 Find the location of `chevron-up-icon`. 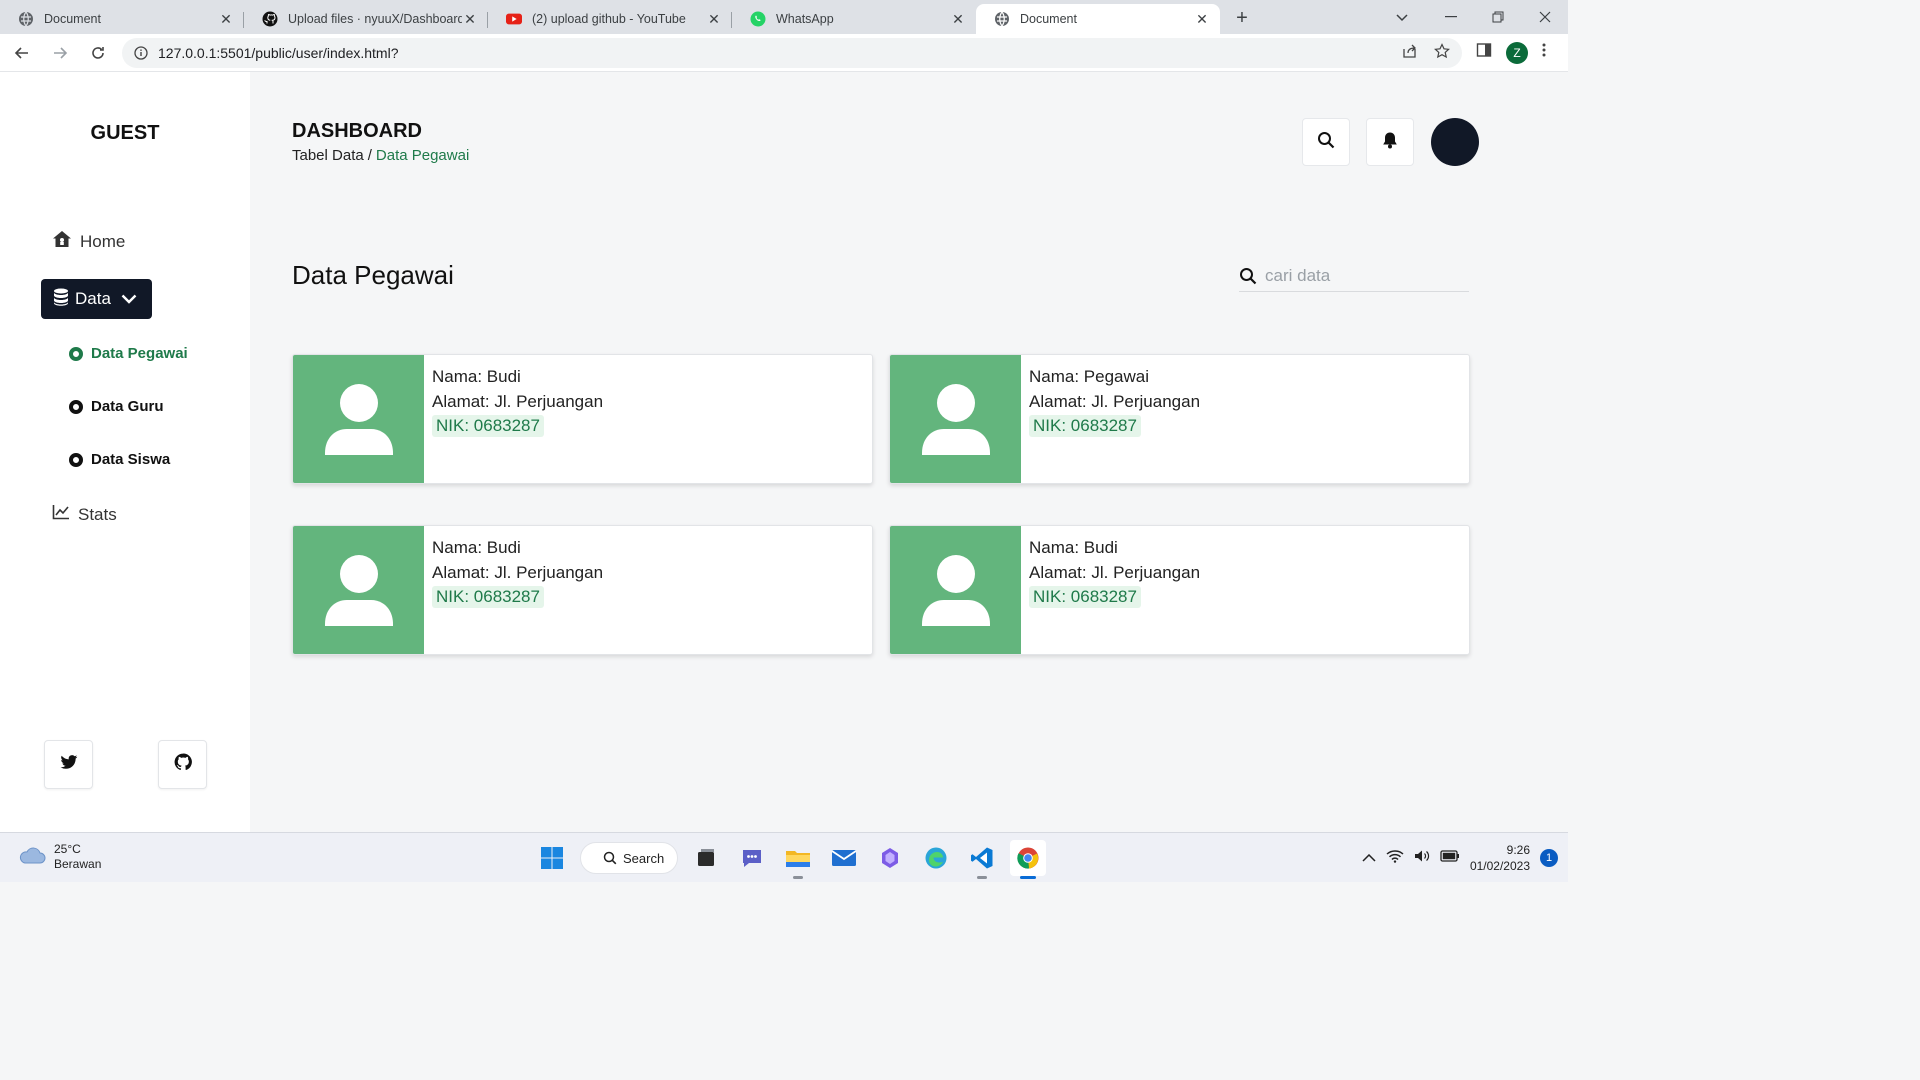

chevron-up-icon is located at coordinates (1369, 858).